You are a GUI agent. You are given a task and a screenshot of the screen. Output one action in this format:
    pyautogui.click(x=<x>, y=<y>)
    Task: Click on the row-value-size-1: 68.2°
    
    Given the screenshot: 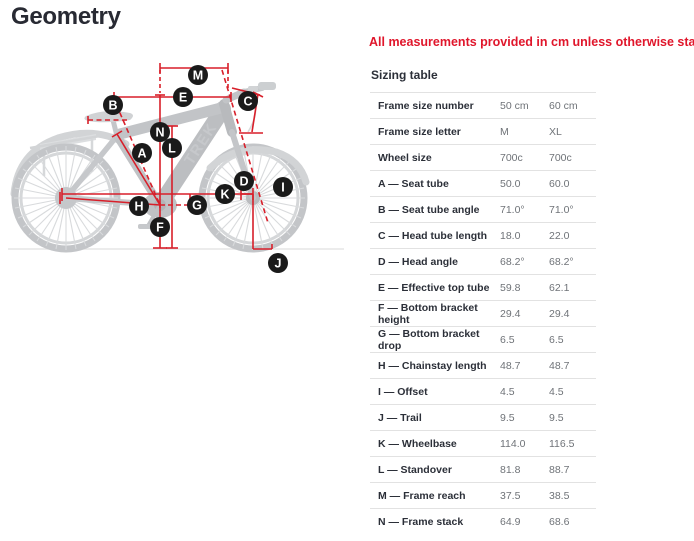 What is the action you would take?
    pyautogui.click(x=524, y=261)
    